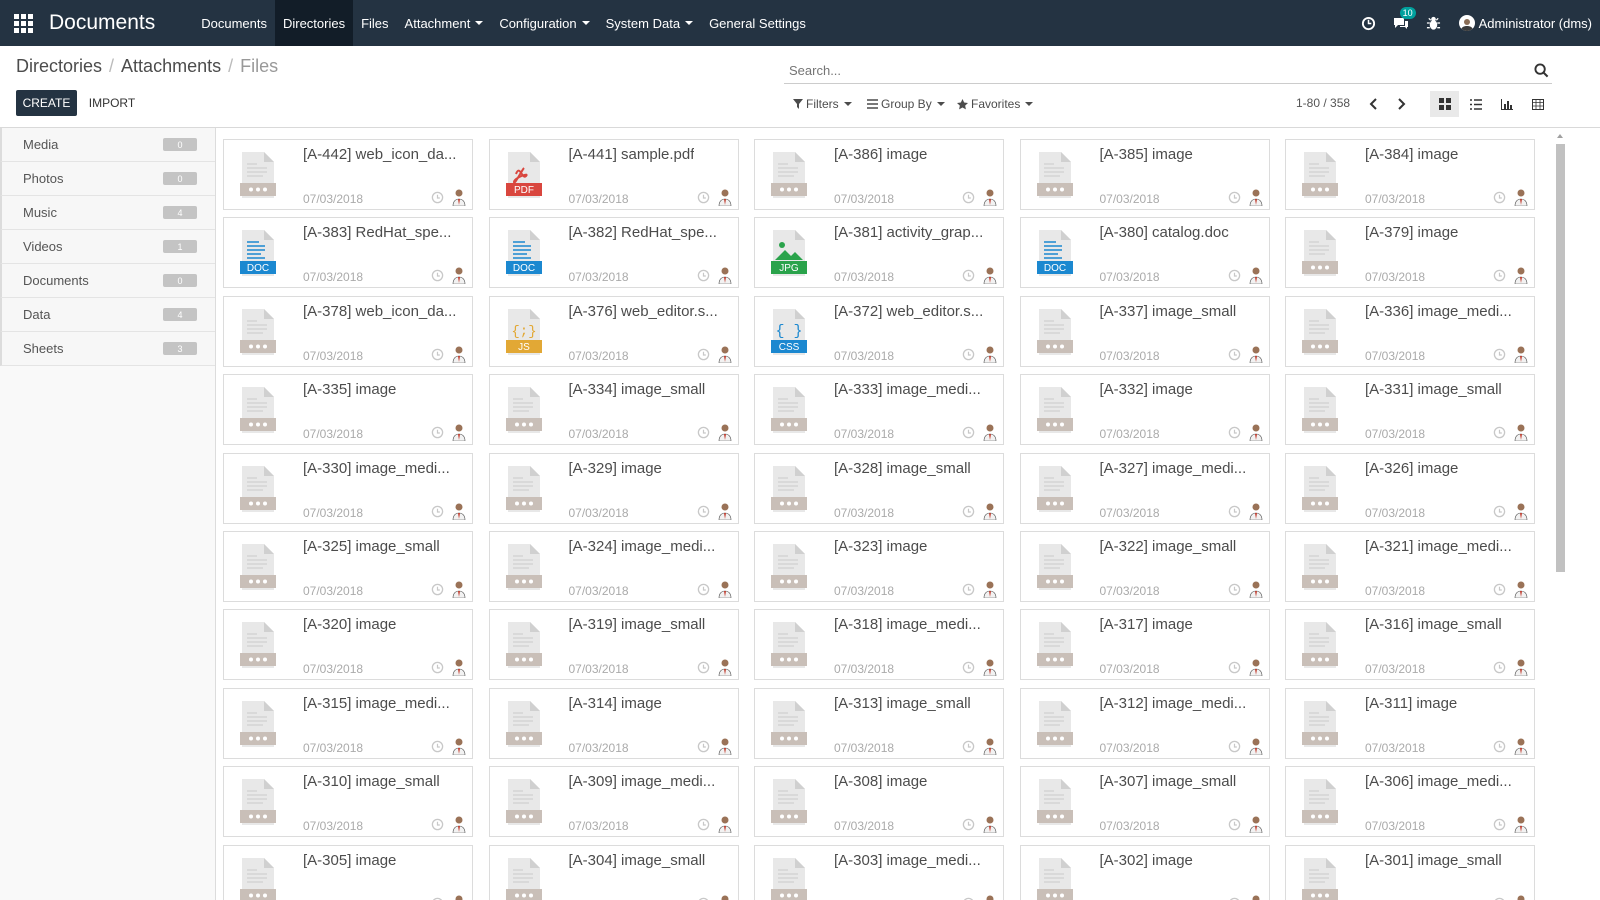 The height and width of the screenshot is (900, 1600). I want to click on file-card: [A-327] image_medi... 07/03/2018, so click(1144, 488).